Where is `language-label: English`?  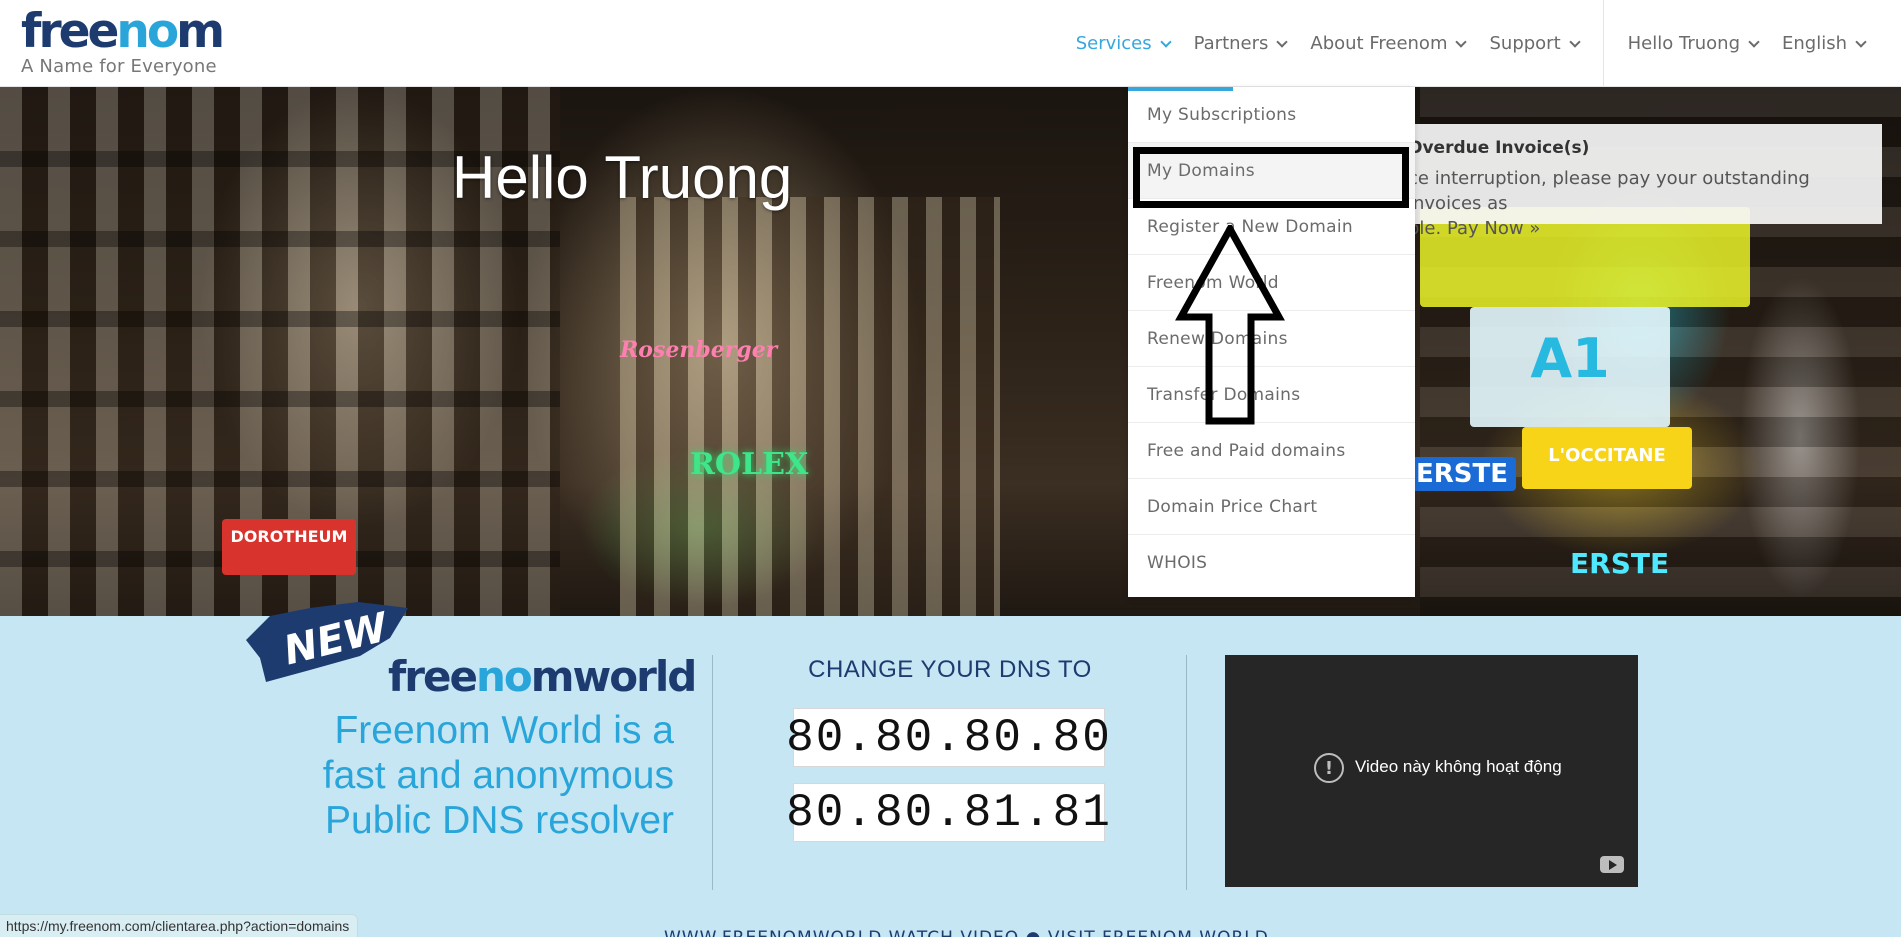
language-label: English is located at coordinates (1814, 43).